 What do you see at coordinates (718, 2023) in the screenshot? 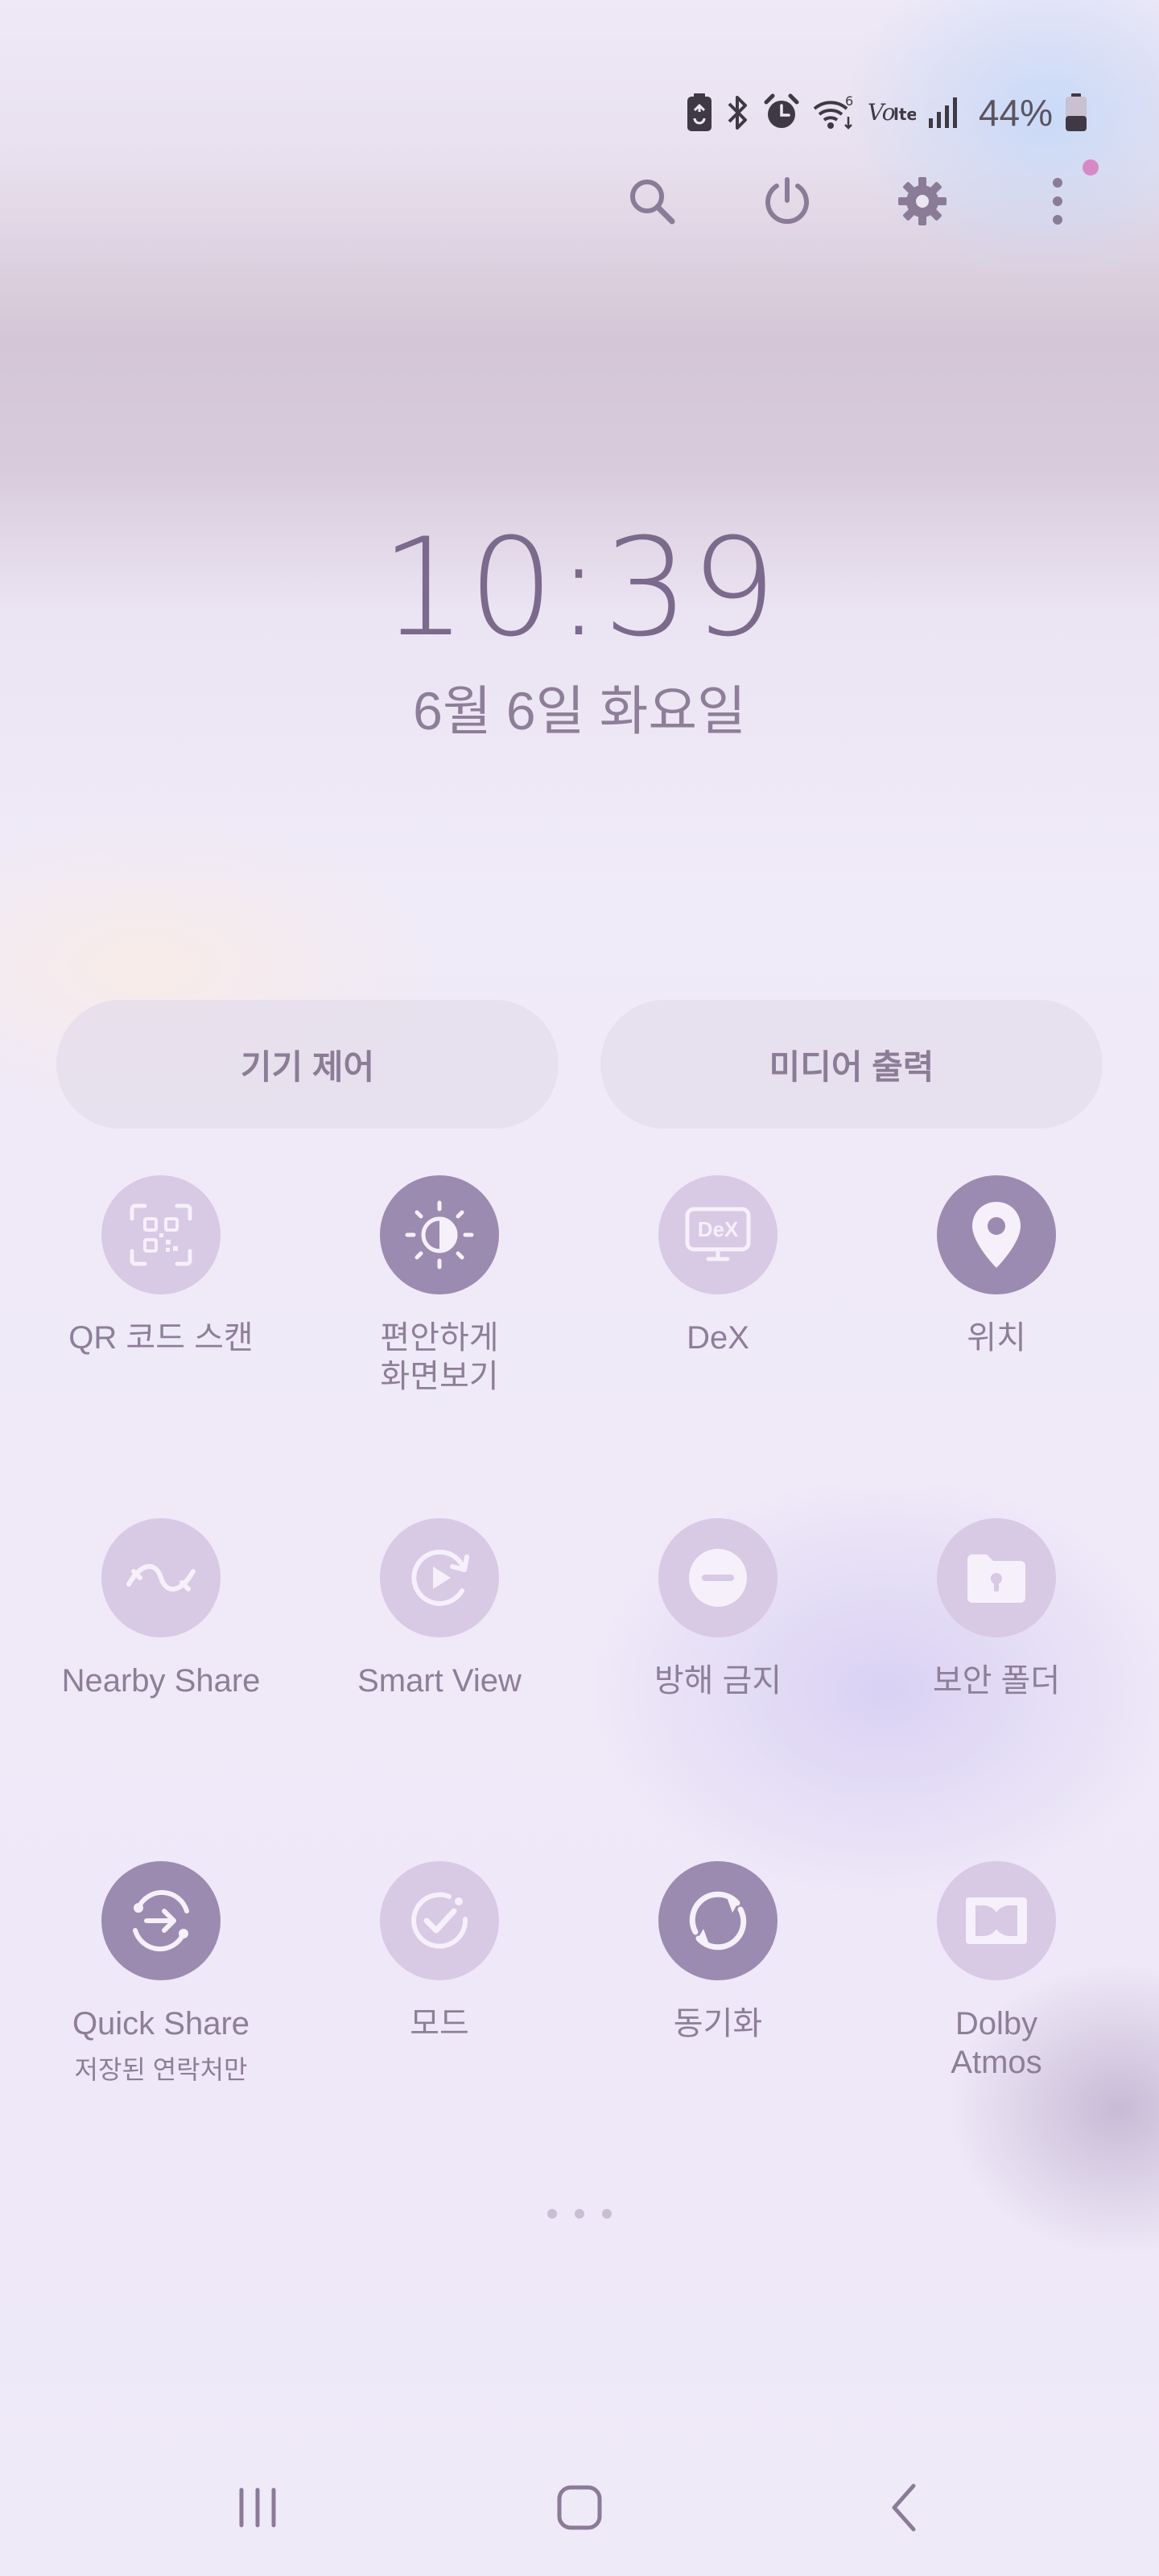
I see `tile-label: 동기화` at bounding box center [718, 2023].